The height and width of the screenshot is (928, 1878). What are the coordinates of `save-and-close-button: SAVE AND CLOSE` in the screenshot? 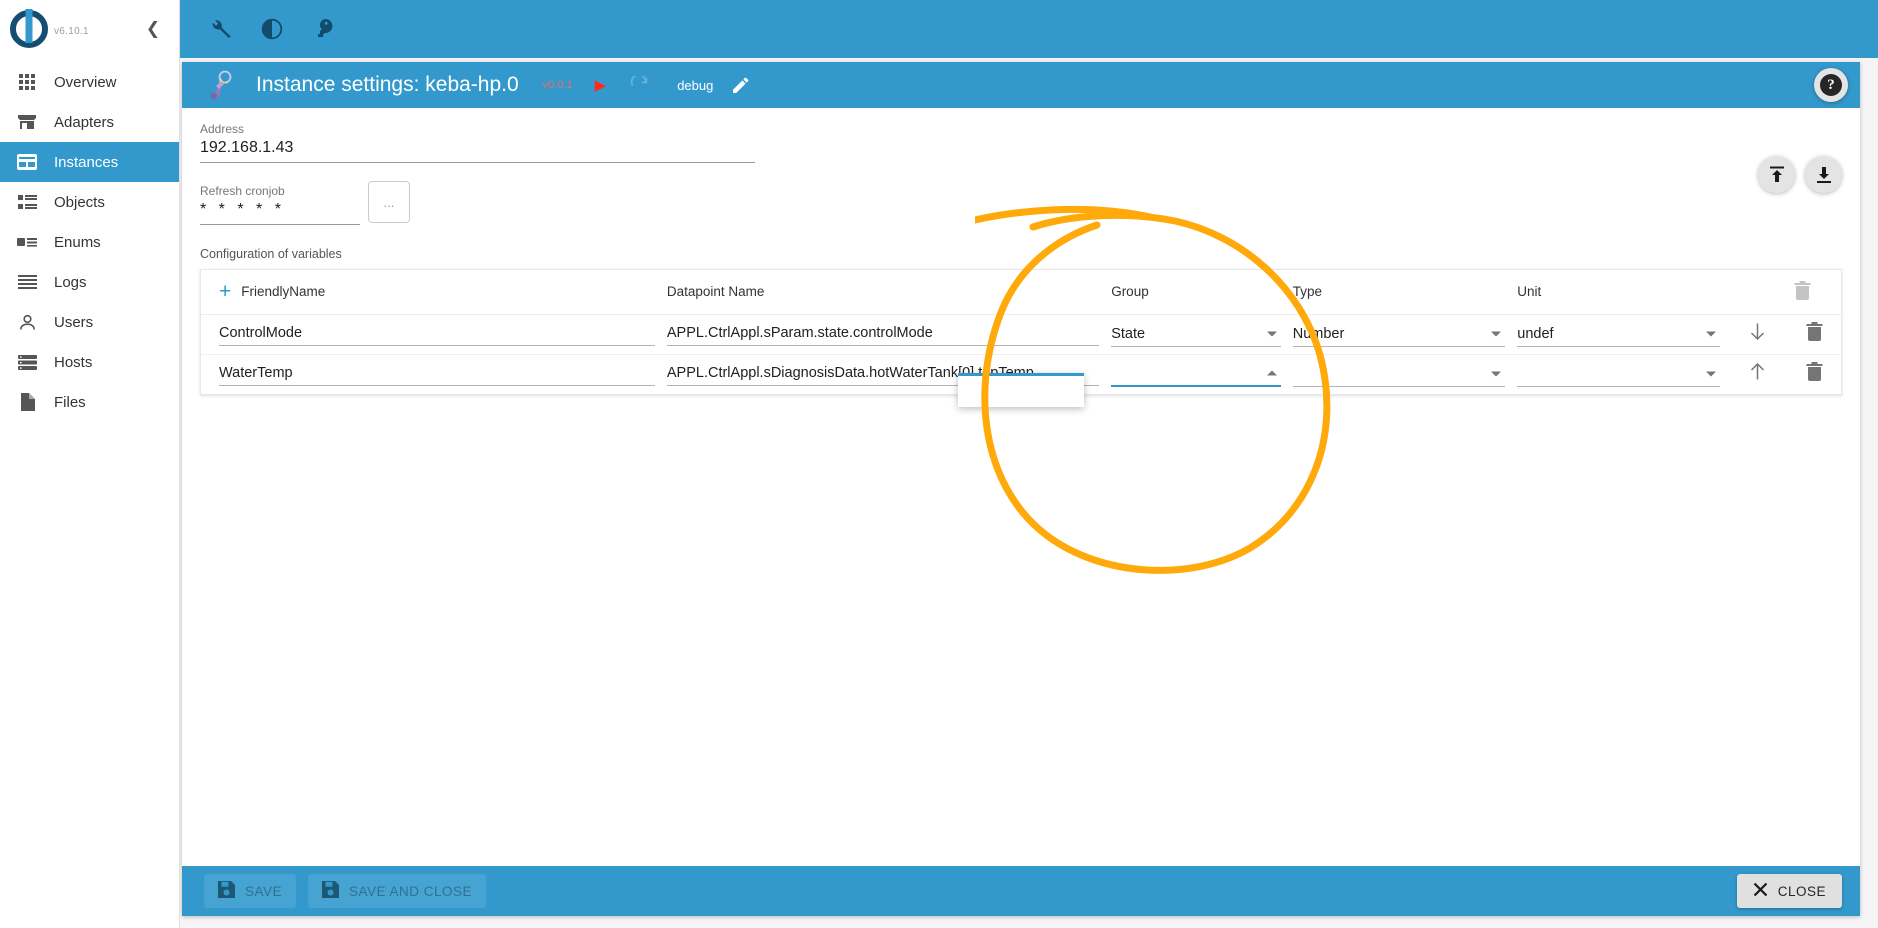 It's located at (397, 891).